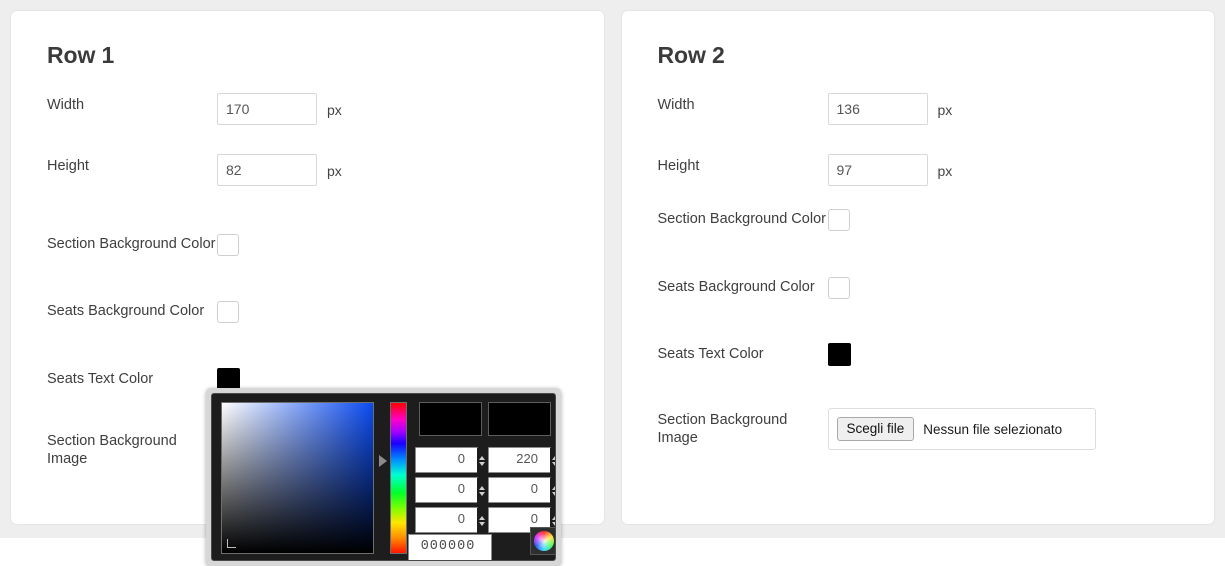  I want to click on section-background-color-label-2: Section Background Color, so click(741, 219).